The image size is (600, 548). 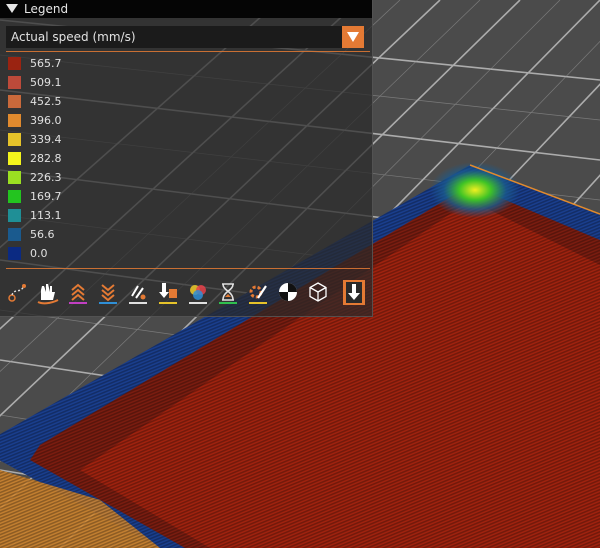 What do you see at coordinates (73, 37) in the screenshot?
I see `view-type-value: Actual speed (mm/s)` at bounding box center [73, 37].